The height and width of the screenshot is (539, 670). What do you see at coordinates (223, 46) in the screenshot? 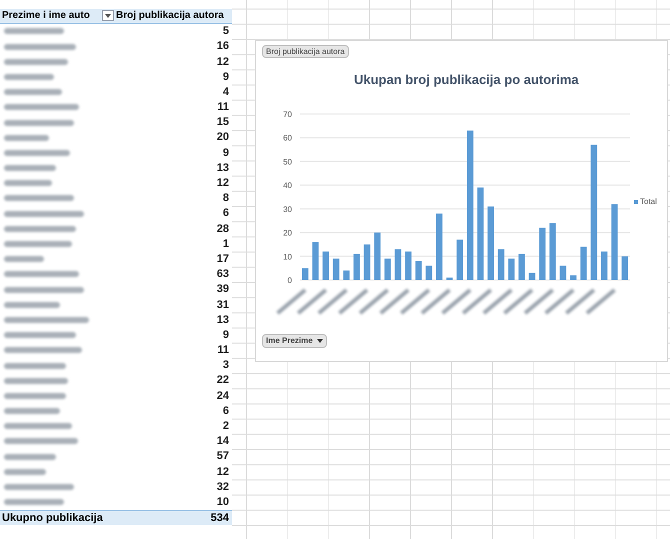
I see `table-cell-text: 16` at bounding box center [223, 46].